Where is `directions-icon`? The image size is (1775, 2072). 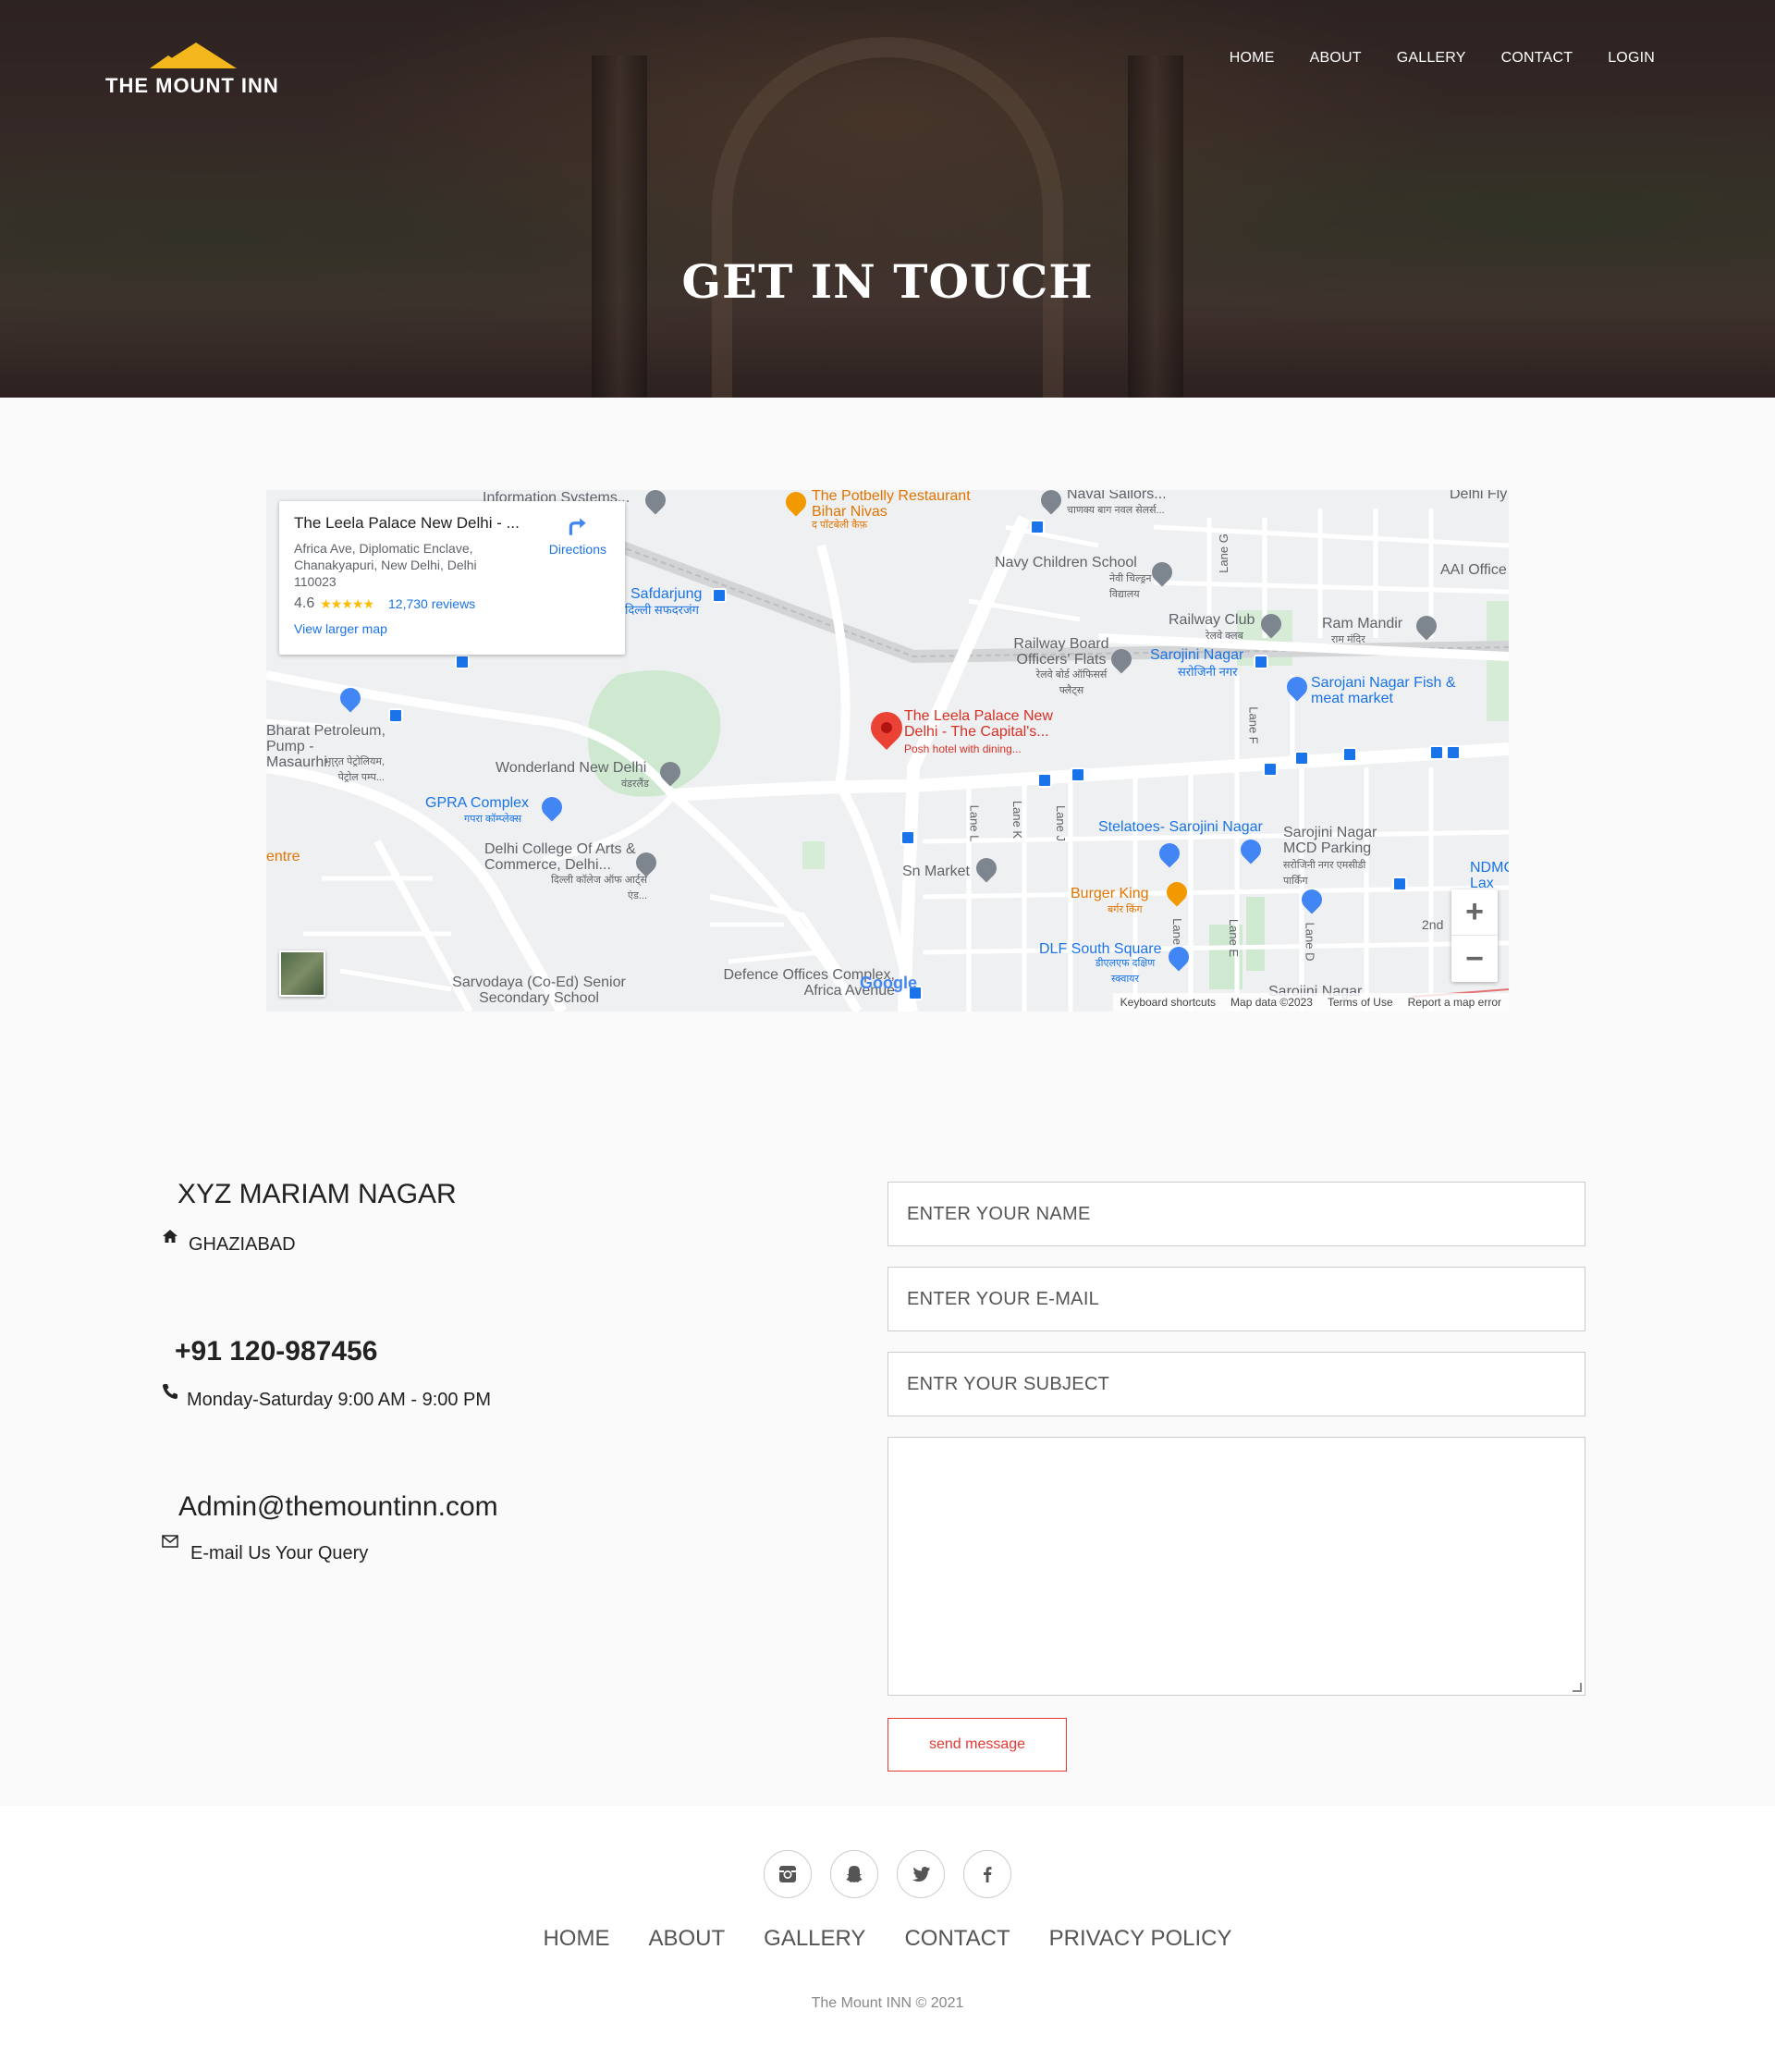 directions-icon is located at coordinates (577, 526).